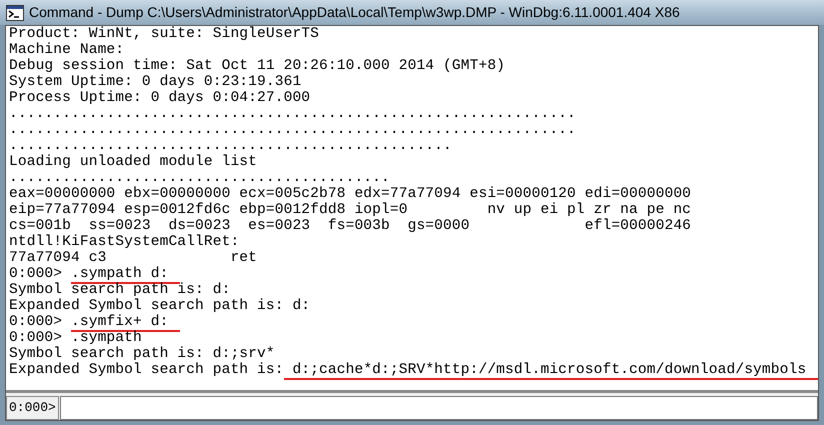 The image size is (824, 425). I want to click on output-line: 0:000> .sympath d:, so click(413, 274).